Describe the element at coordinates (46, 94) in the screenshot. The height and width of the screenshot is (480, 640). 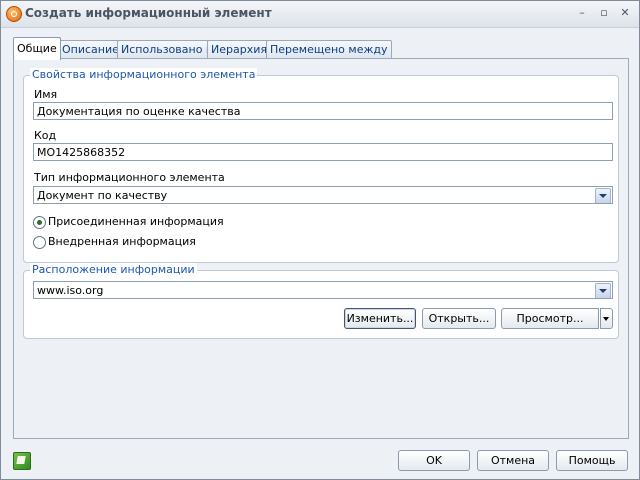
I see `name-label: Имя` at that location.